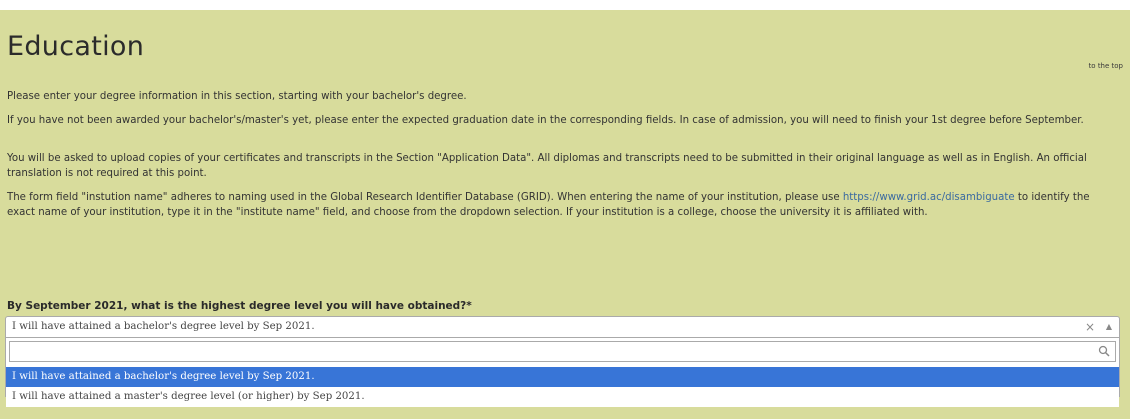  Describe the element at coordinates (1090, 327) in the screenshot. I see `close-icon: ×` at that location.